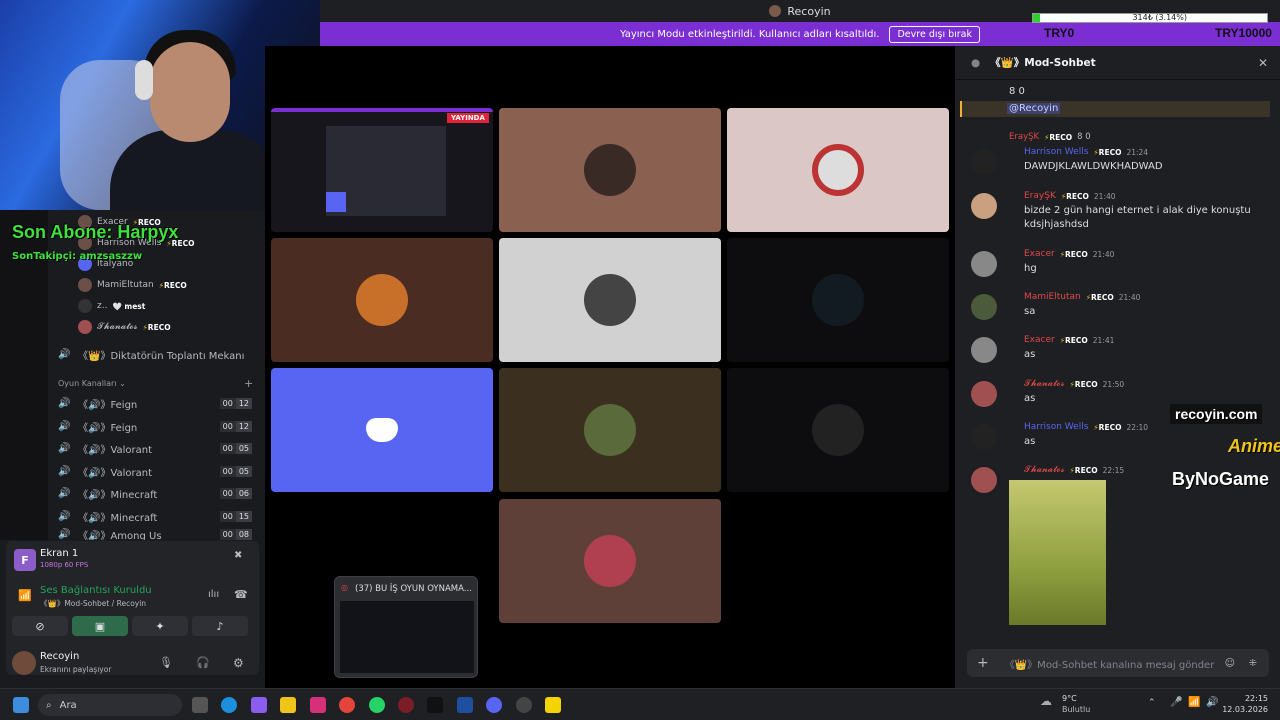 The height and width of the screenshot is (720, 1280). What do you see at coordinates (158, 534) in the screenshot?
I see `voice-channel: 🔊 《🔊》Among Us 00 08` at bounding box center [158, 534].